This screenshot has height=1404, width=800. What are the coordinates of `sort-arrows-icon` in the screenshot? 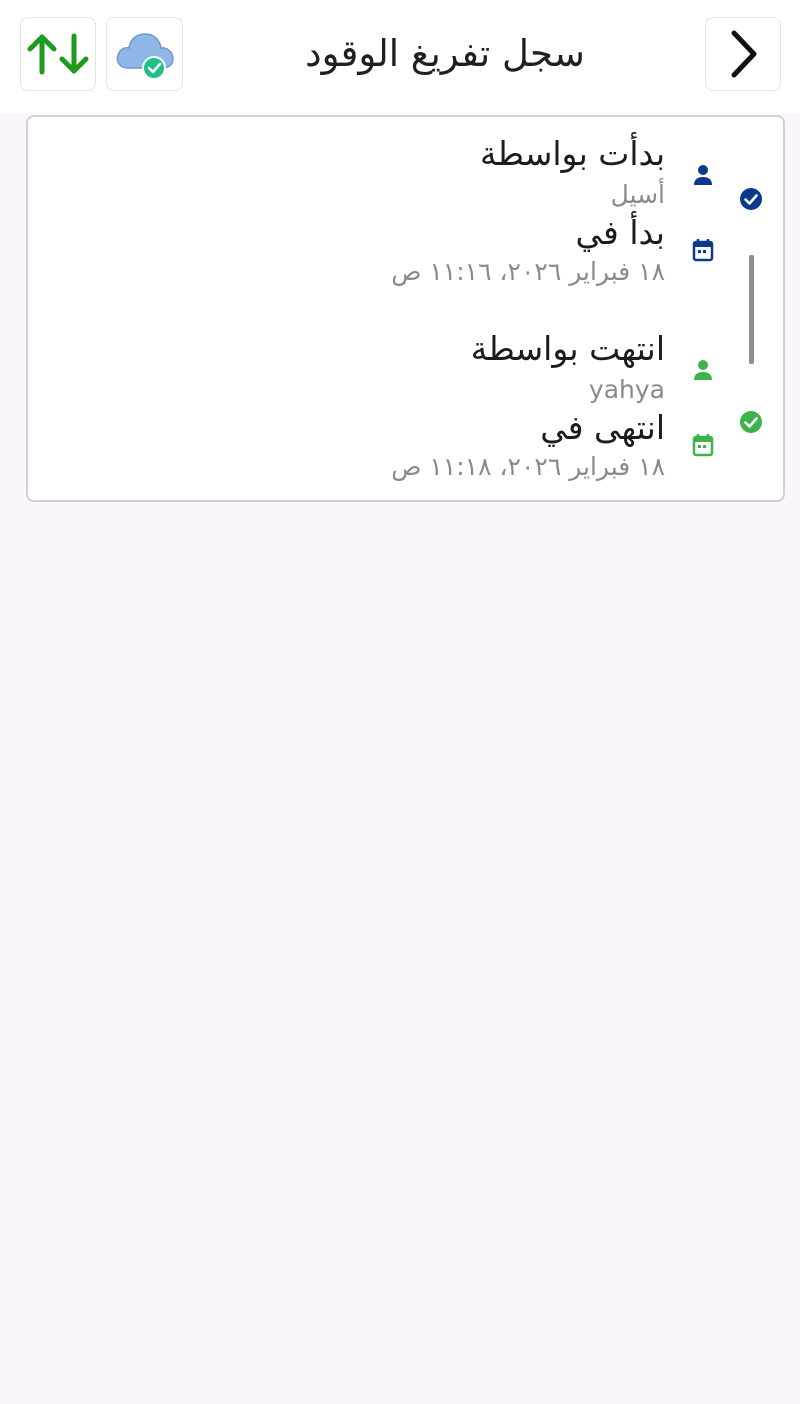 It's located at (58, 54).